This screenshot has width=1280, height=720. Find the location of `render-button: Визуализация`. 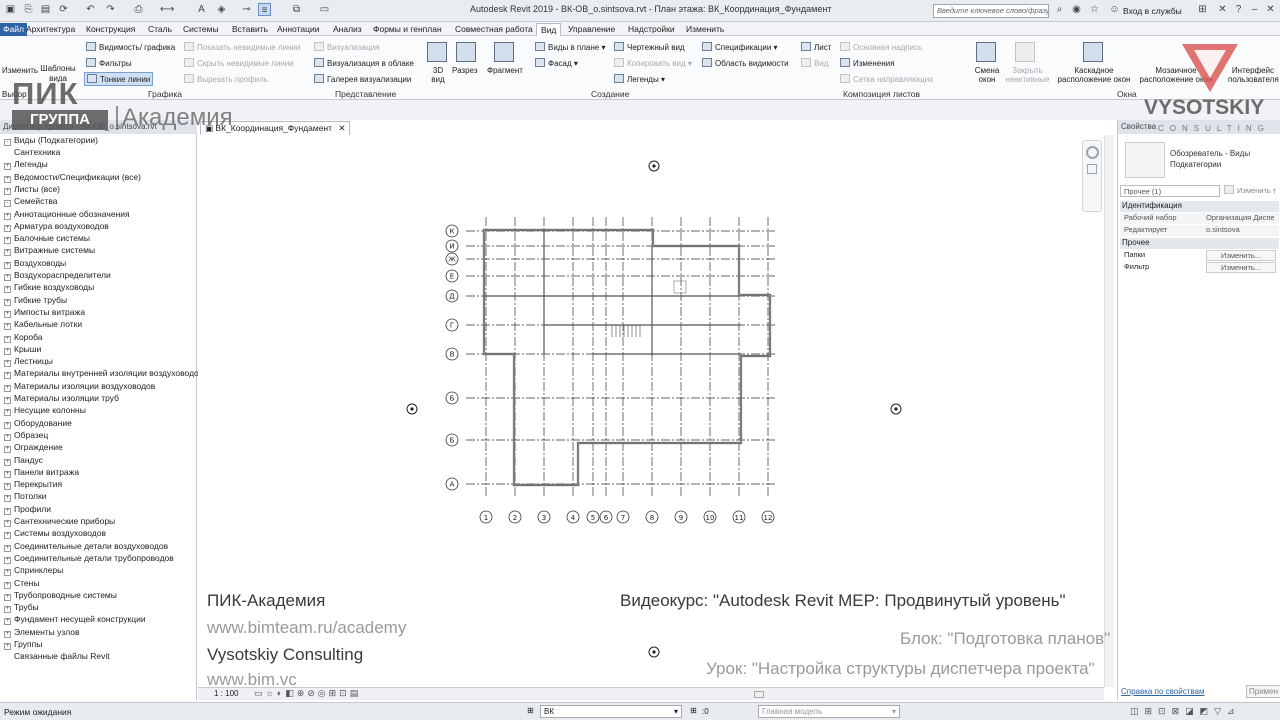

render-button: Визуализация is located at coordinates (346, 47).